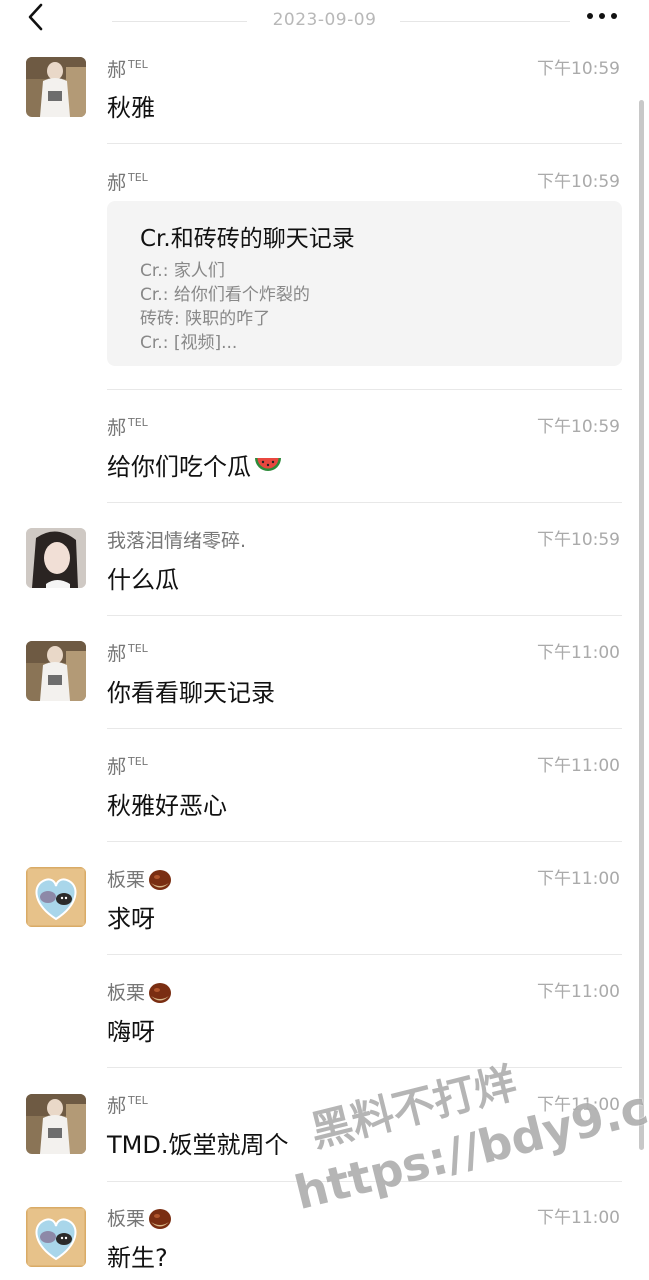  I want to click on message-text: 秋雅, so click(131, 108).